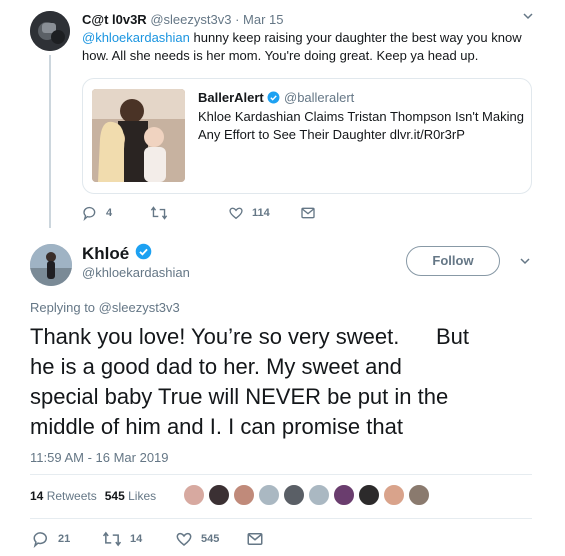 Image resolution: width=565 pixels, height=556 pixels. I want to click on retweet-button, so click(163, 213).